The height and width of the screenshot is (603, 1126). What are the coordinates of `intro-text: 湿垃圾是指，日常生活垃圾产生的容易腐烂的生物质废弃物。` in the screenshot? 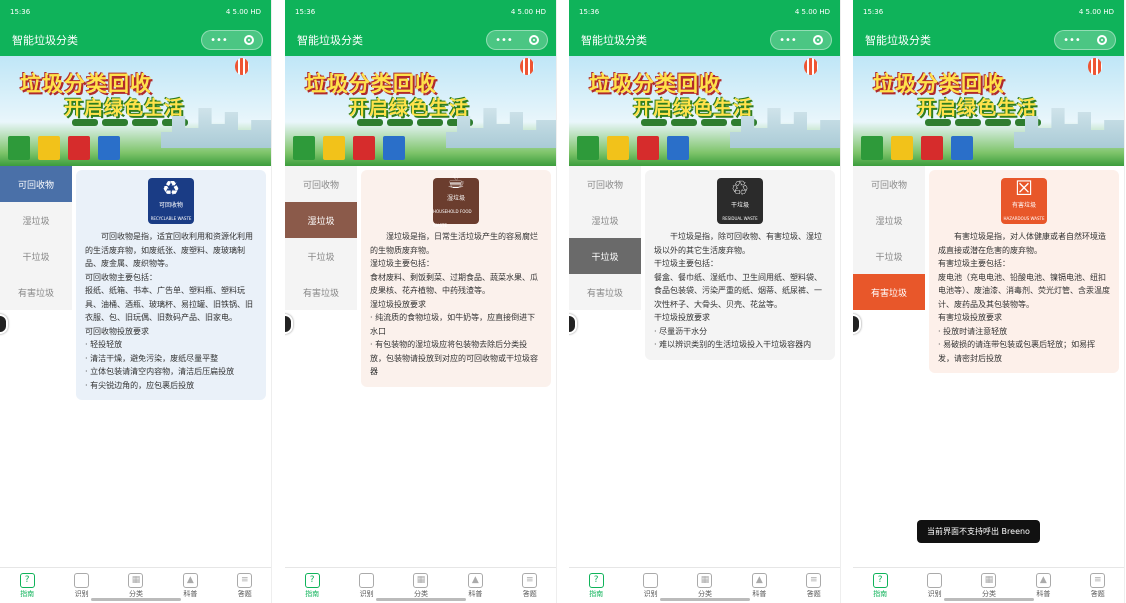 It's located at (454, 243).